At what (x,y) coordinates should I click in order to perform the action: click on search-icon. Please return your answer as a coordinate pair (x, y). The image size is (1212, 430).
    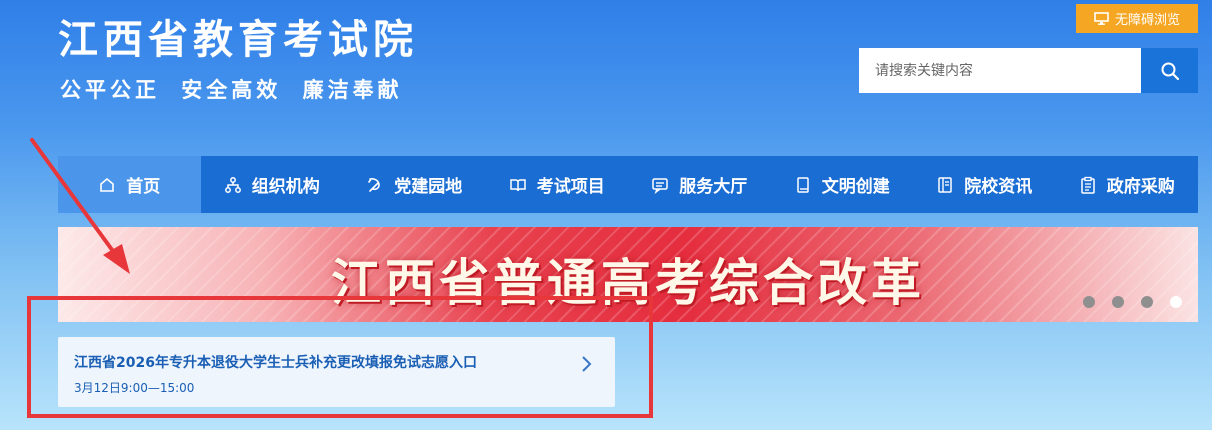
    Looking at the image, I should click on (1170, 71).